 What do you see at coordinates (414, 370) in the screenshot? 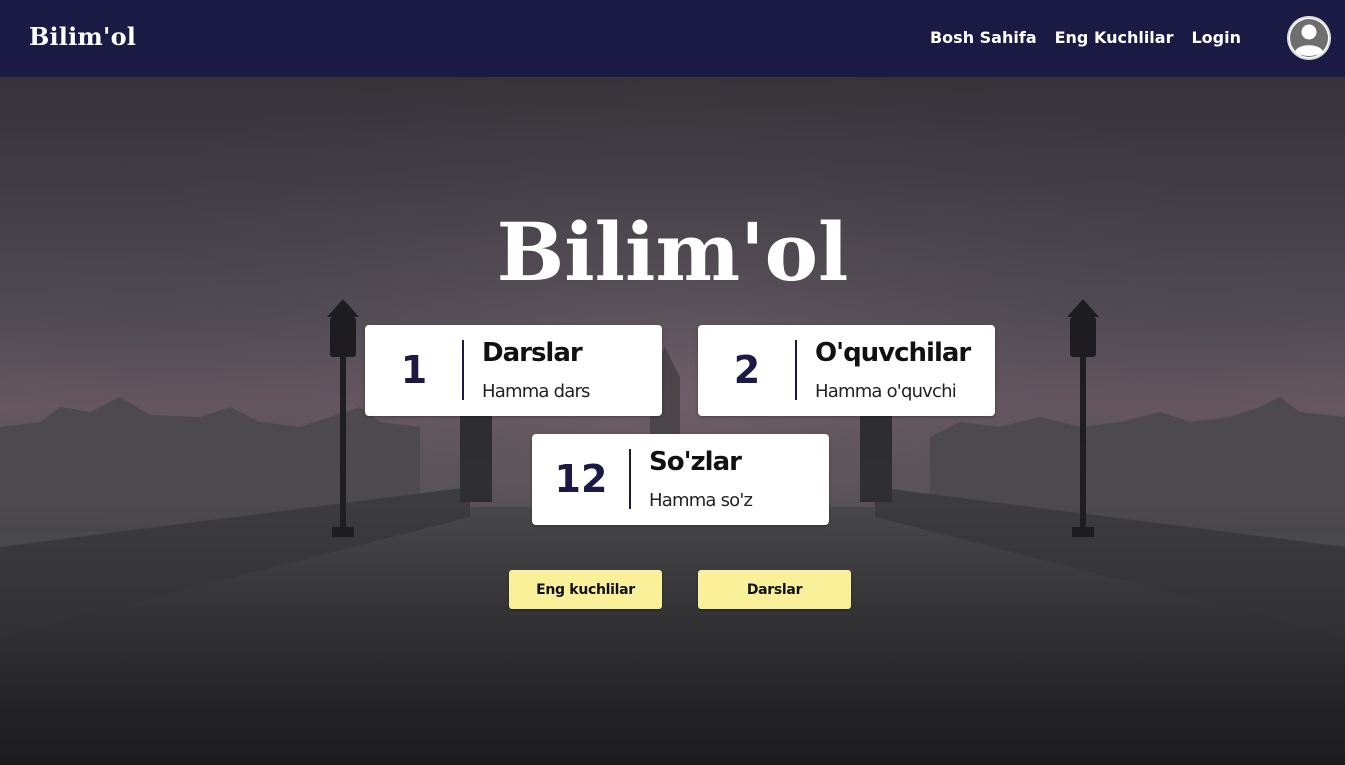
I see `stat-value: 1` at bounding box center [414, 370].